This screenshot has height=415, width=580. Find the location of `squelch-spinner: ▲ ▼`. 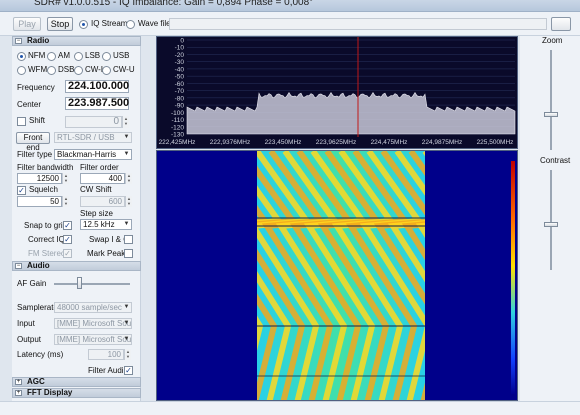

squelch-spinner: ▲ ▼ is located at coordinates (65, 201).